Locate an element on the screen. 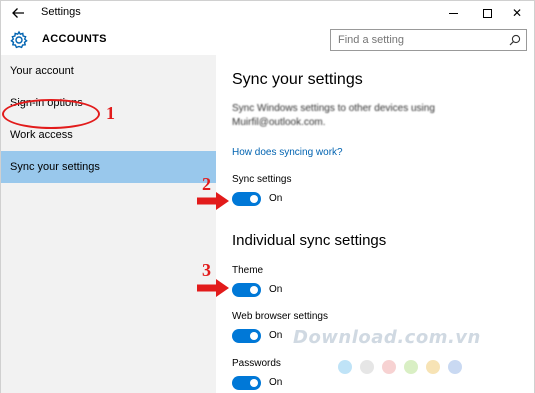 Image resolution: width=535 pixels, height=393 pixels. section-heading-sync: Sync your settings is located at coordinates (297, 79).